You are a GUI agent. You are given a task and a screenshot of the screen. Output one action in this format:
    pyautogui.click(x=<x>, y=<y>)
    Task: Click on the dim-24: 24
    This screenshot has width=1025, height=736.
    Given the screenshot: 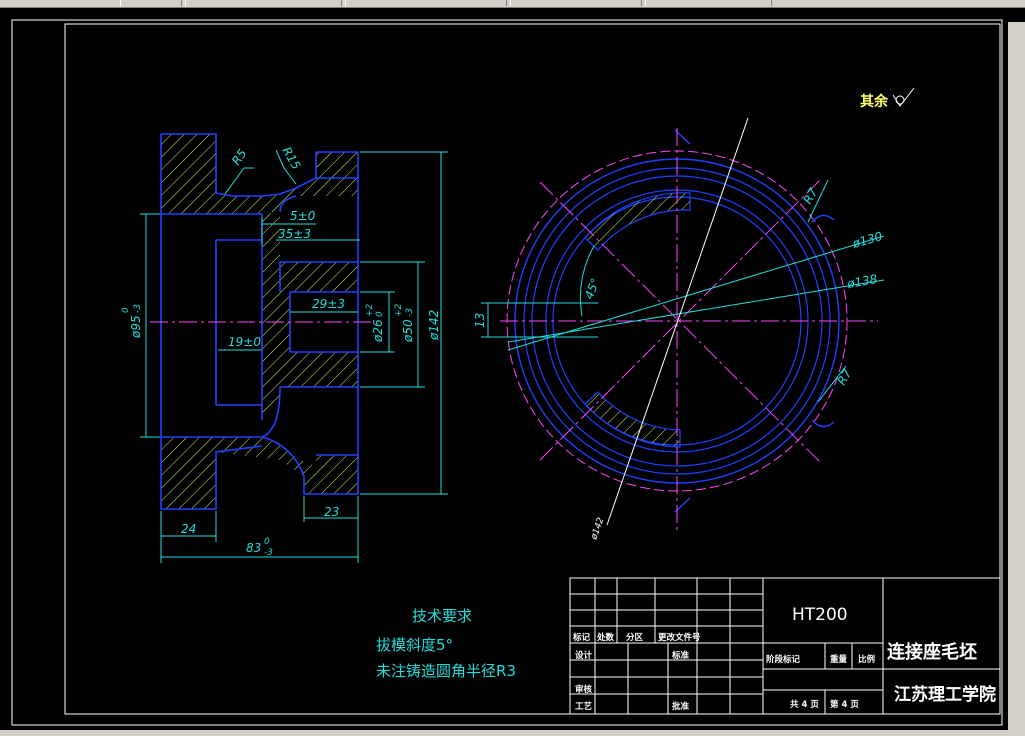 What is the action you would take?
    pyautogui.click(x=188, y=529)
    